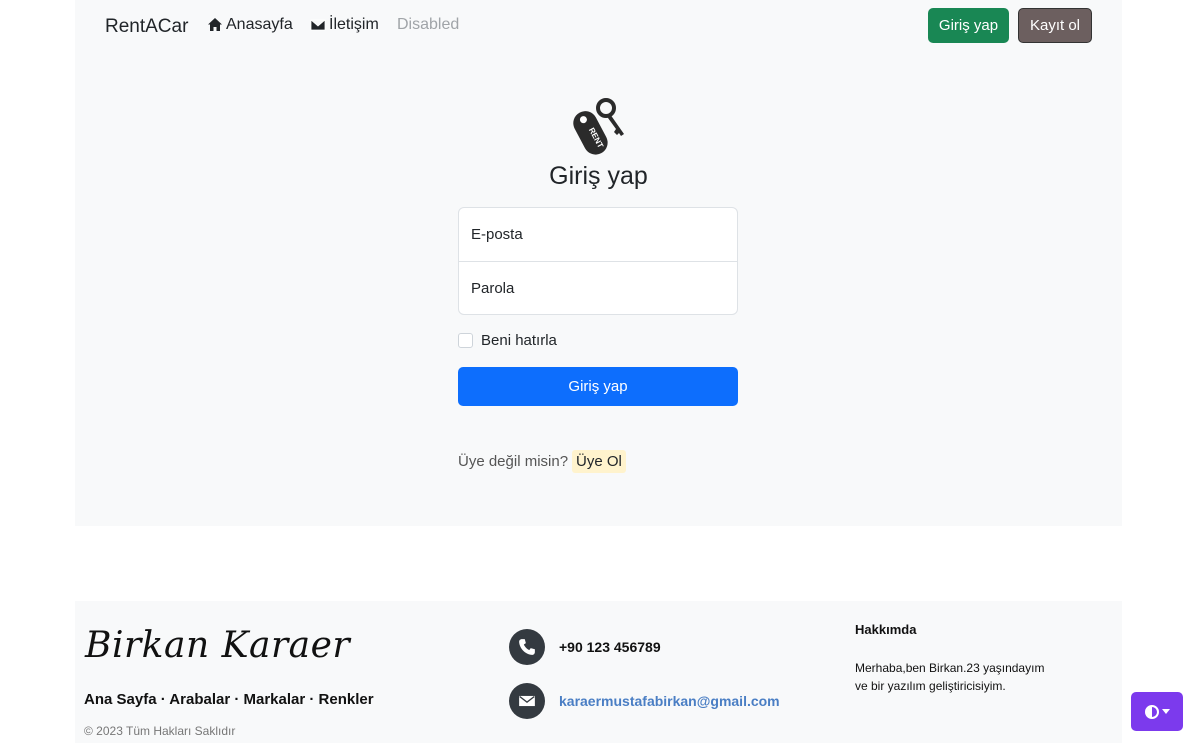  I want to click on register-button: Kayıt ol, so click(1055, 25).